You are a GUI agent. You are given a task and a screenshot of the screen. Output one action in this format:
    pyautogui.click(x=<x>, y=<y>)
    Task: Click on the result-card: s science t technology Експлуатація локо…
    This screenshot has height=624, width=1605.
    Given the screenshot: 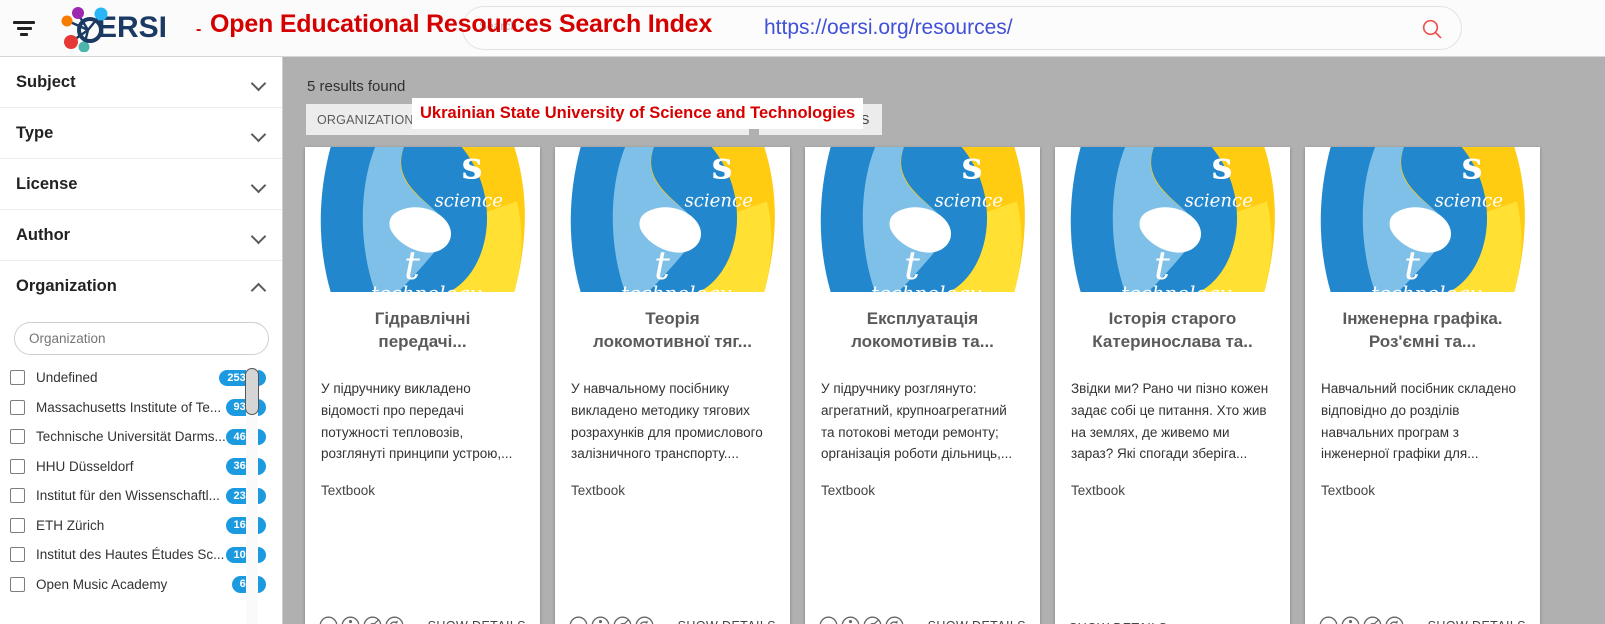 What is the action you would take?
    pyautogui.click(x=922, y=385)
    